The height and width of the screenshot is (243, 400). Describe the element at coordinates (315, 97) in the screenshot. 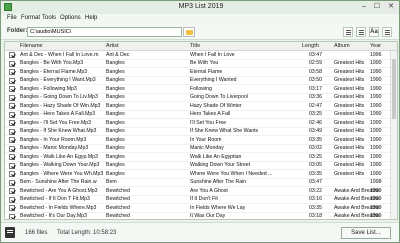

I see `cell-length: 03:36` at that location.